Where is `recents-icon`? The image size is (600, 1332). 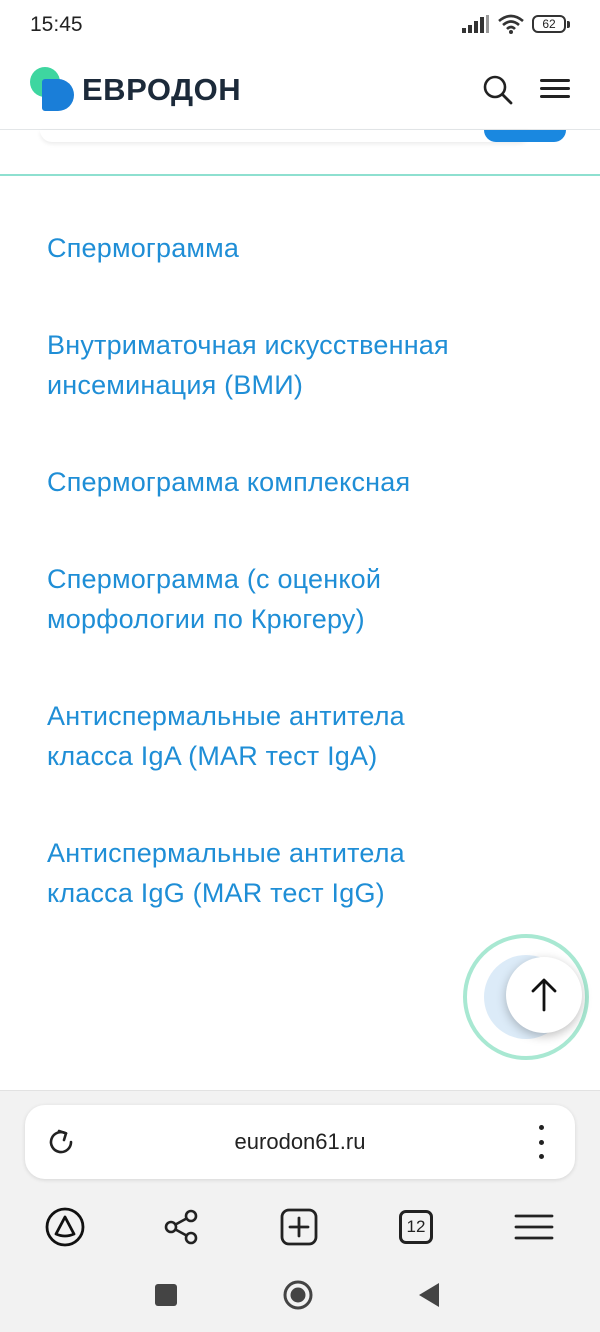
recents-icon is located at coordinates (166, 1295).